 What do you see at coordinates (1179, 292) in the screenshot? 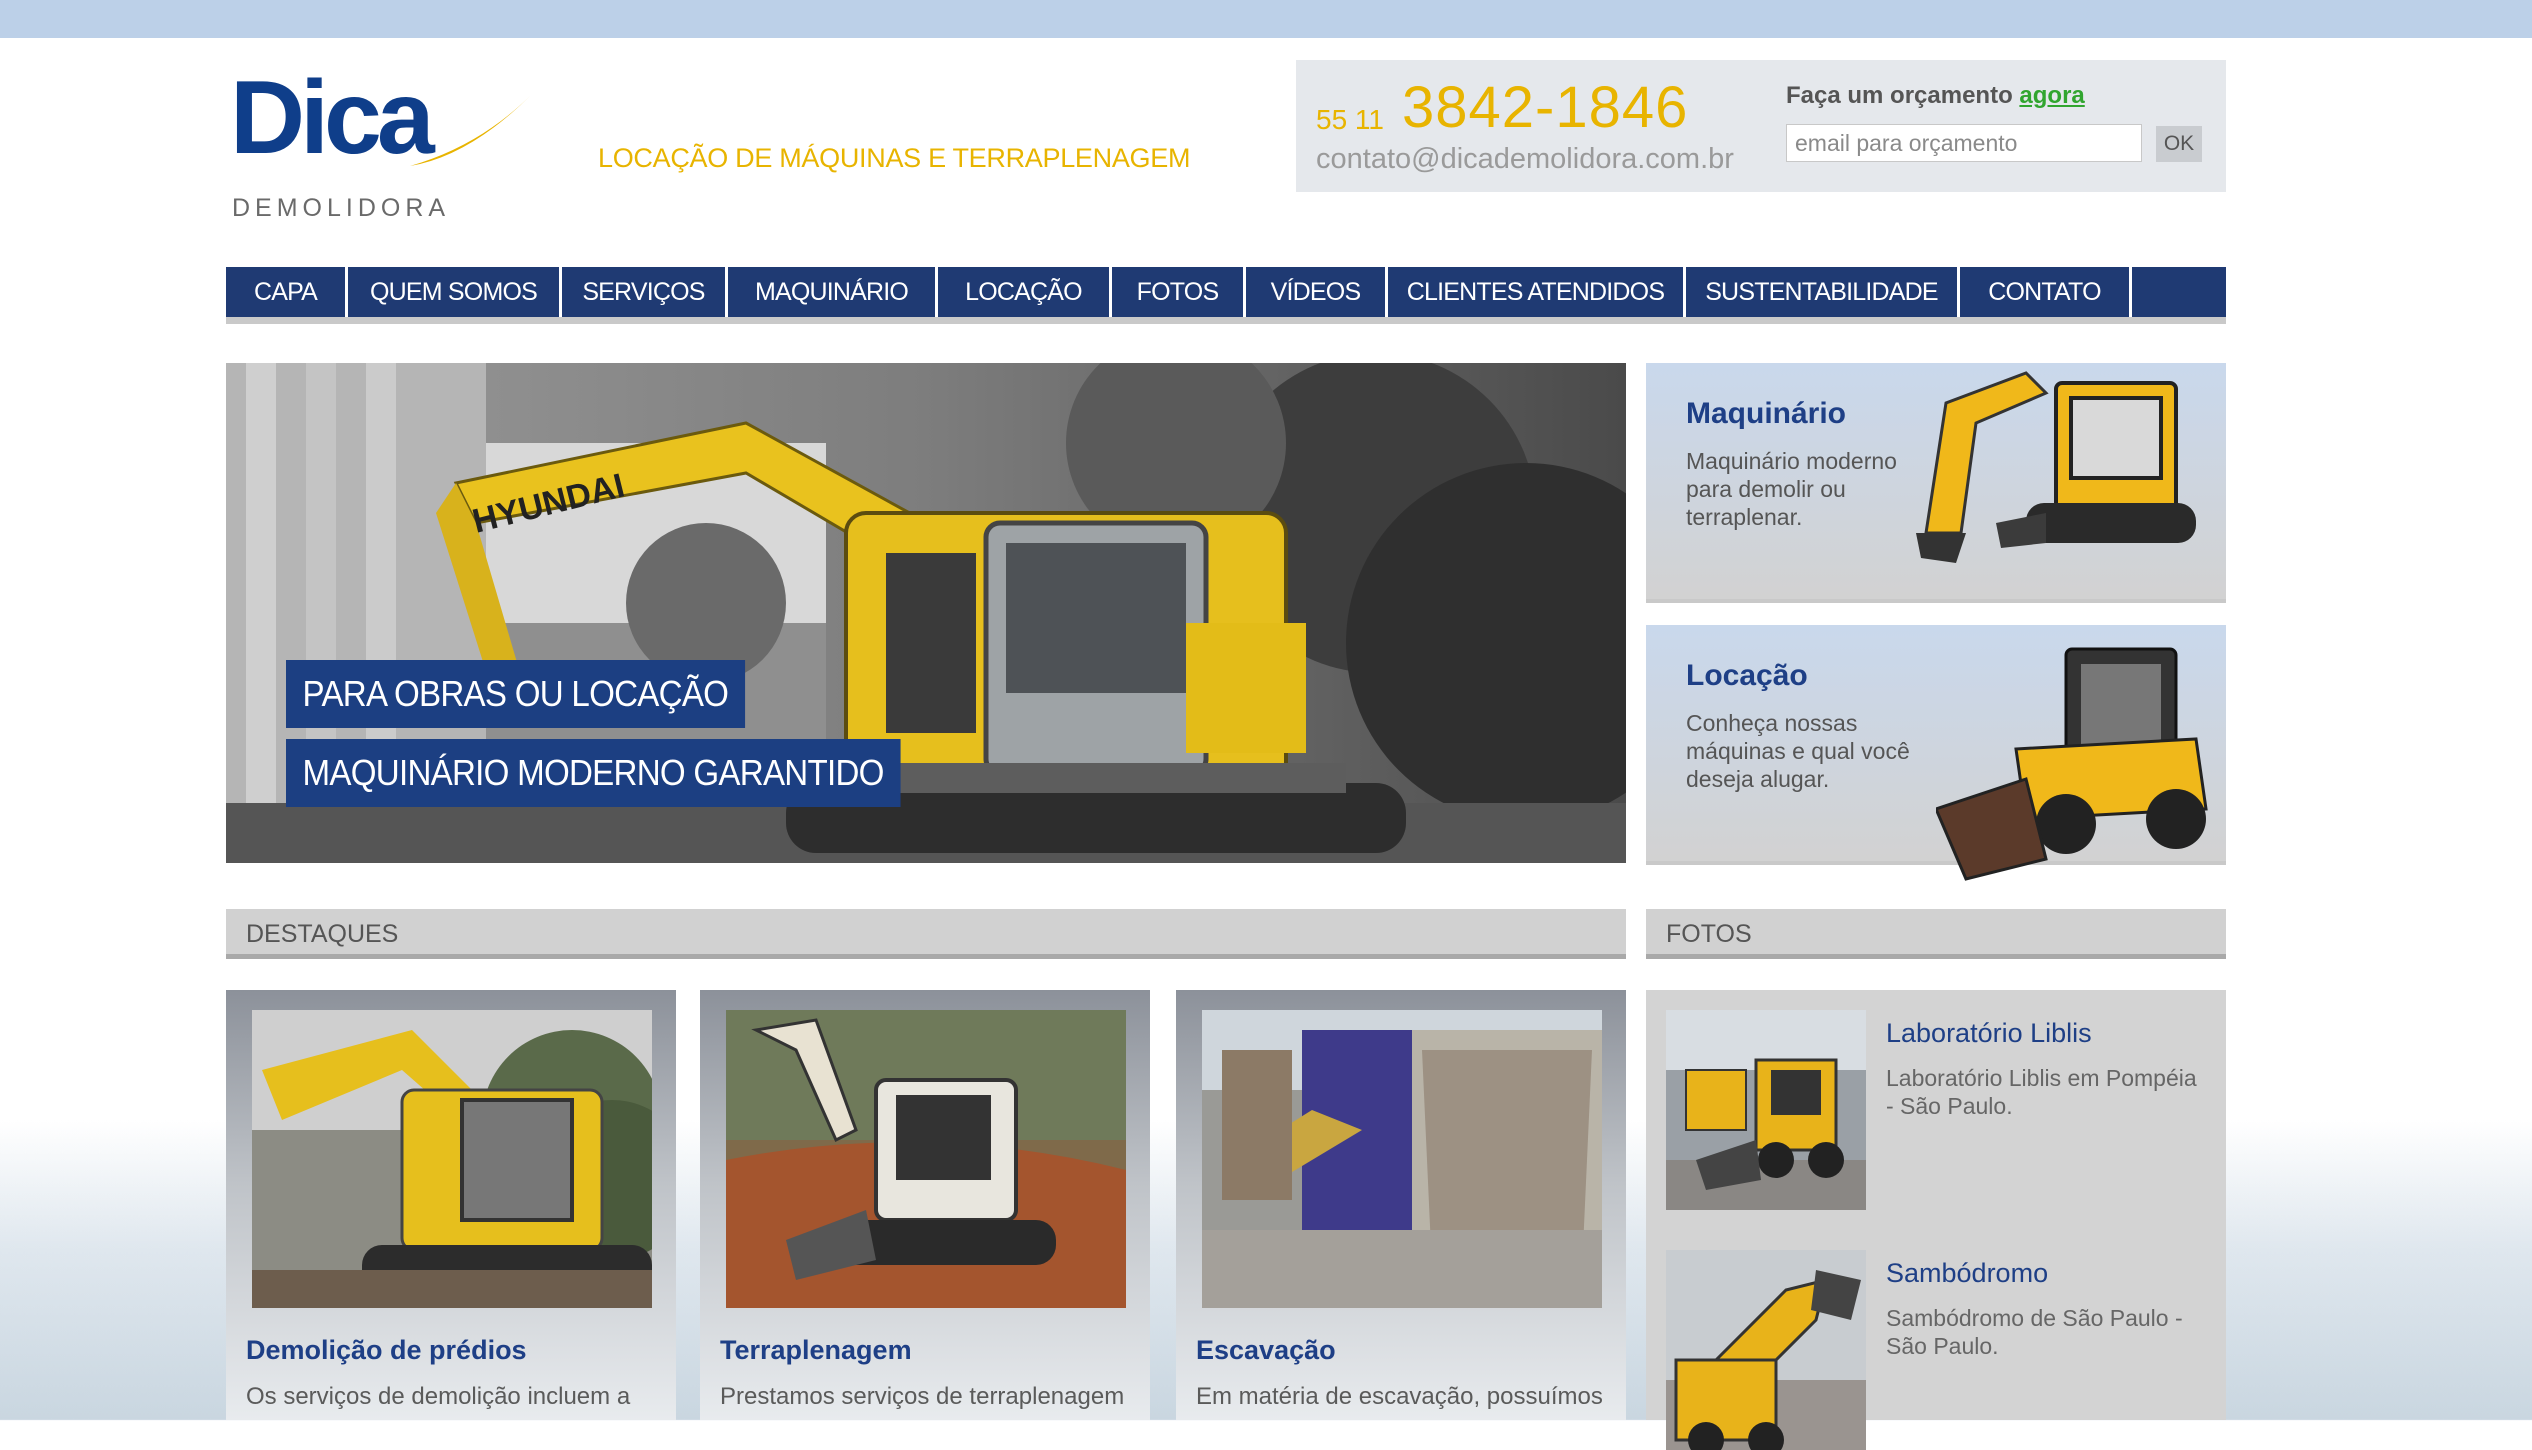
I see `nav-item-fotos: FOTOS` at bounding box center [1179, 292].